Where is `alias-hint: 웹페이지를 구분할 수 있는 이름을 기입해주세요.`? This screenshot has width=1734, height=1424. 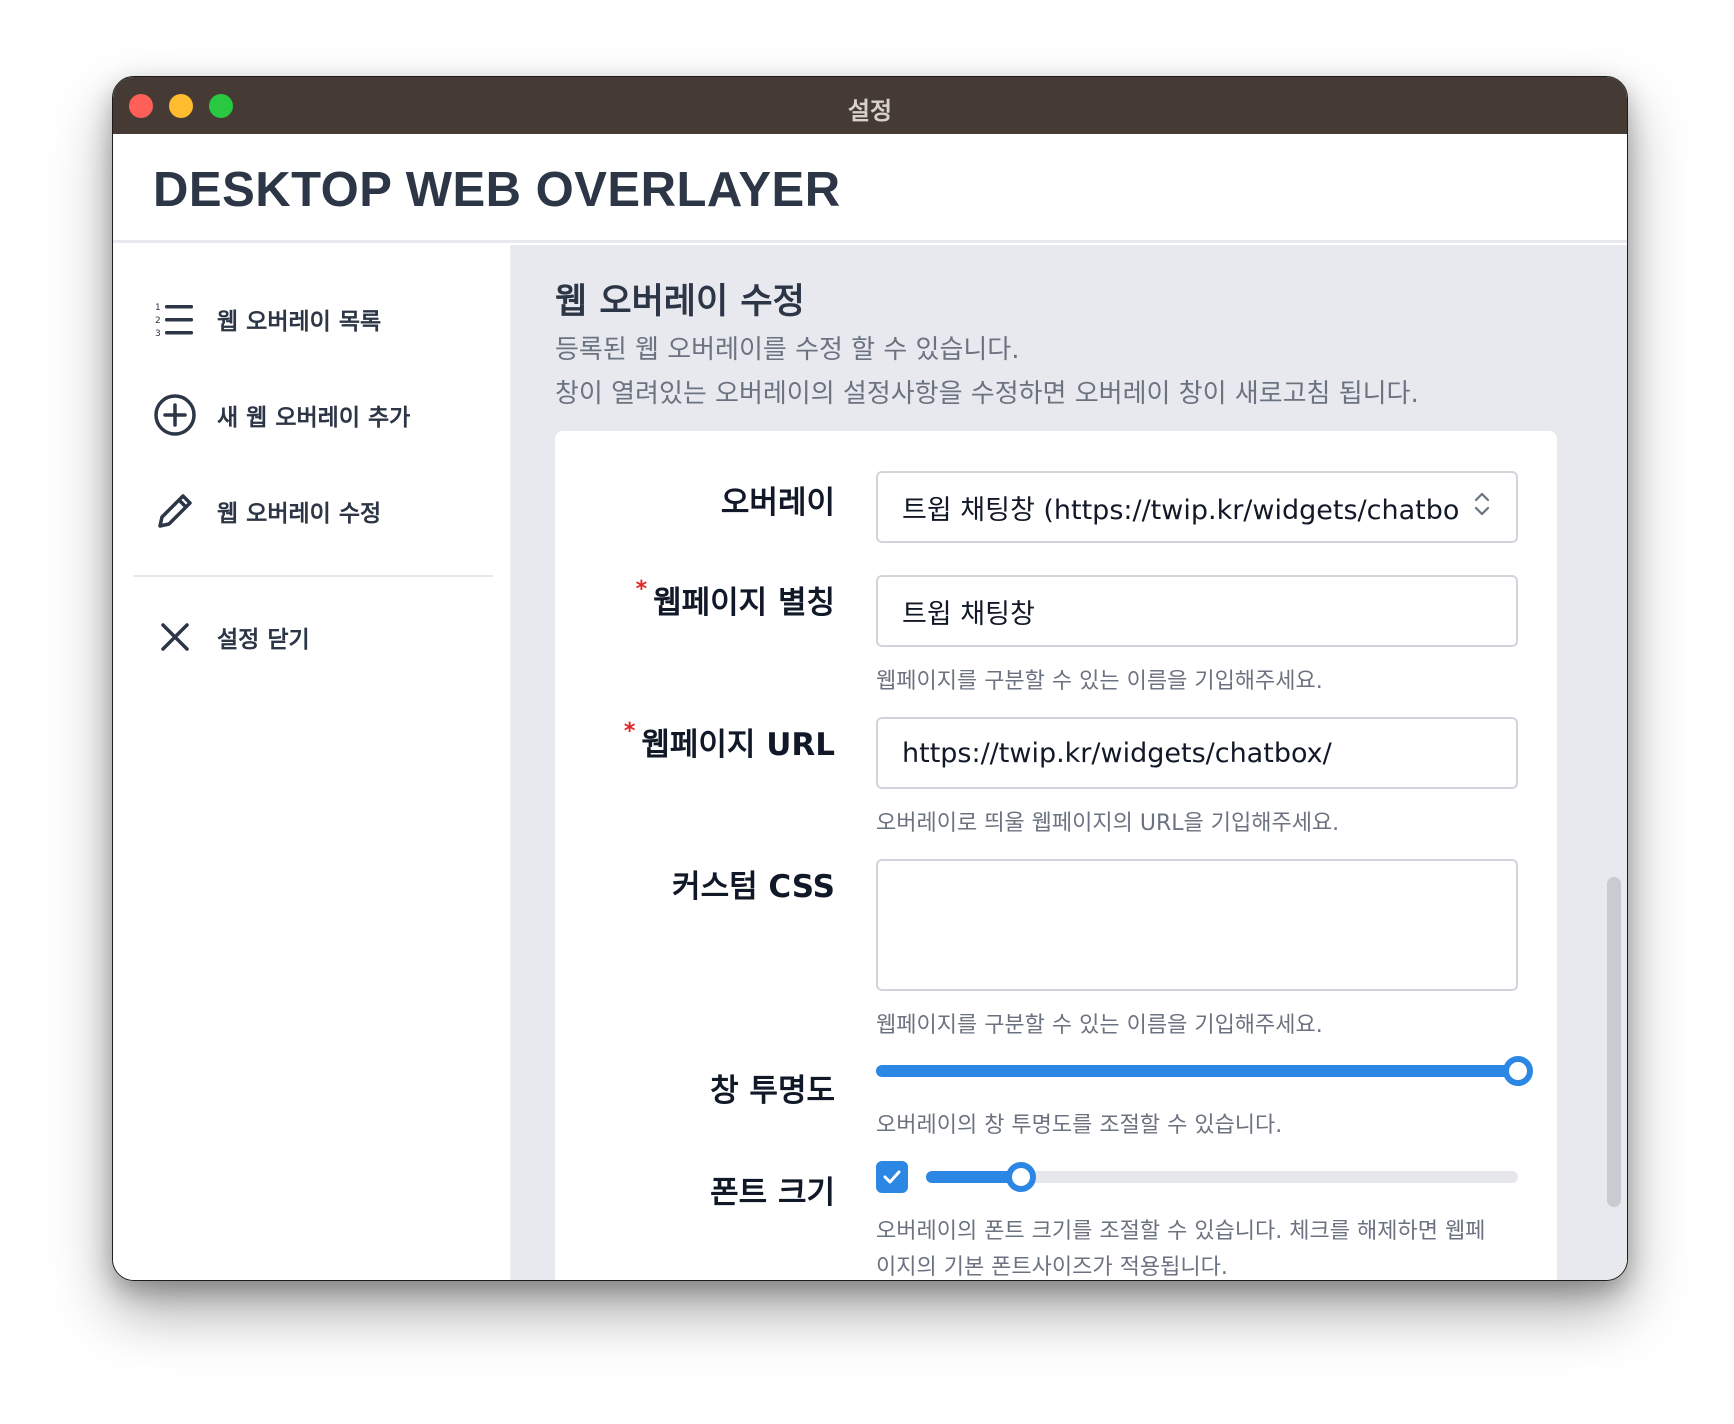
alias-hint: 웹페이지를 구분할 수 있는 이름을 기입해주세요. is located at coordinates (1099, 681).